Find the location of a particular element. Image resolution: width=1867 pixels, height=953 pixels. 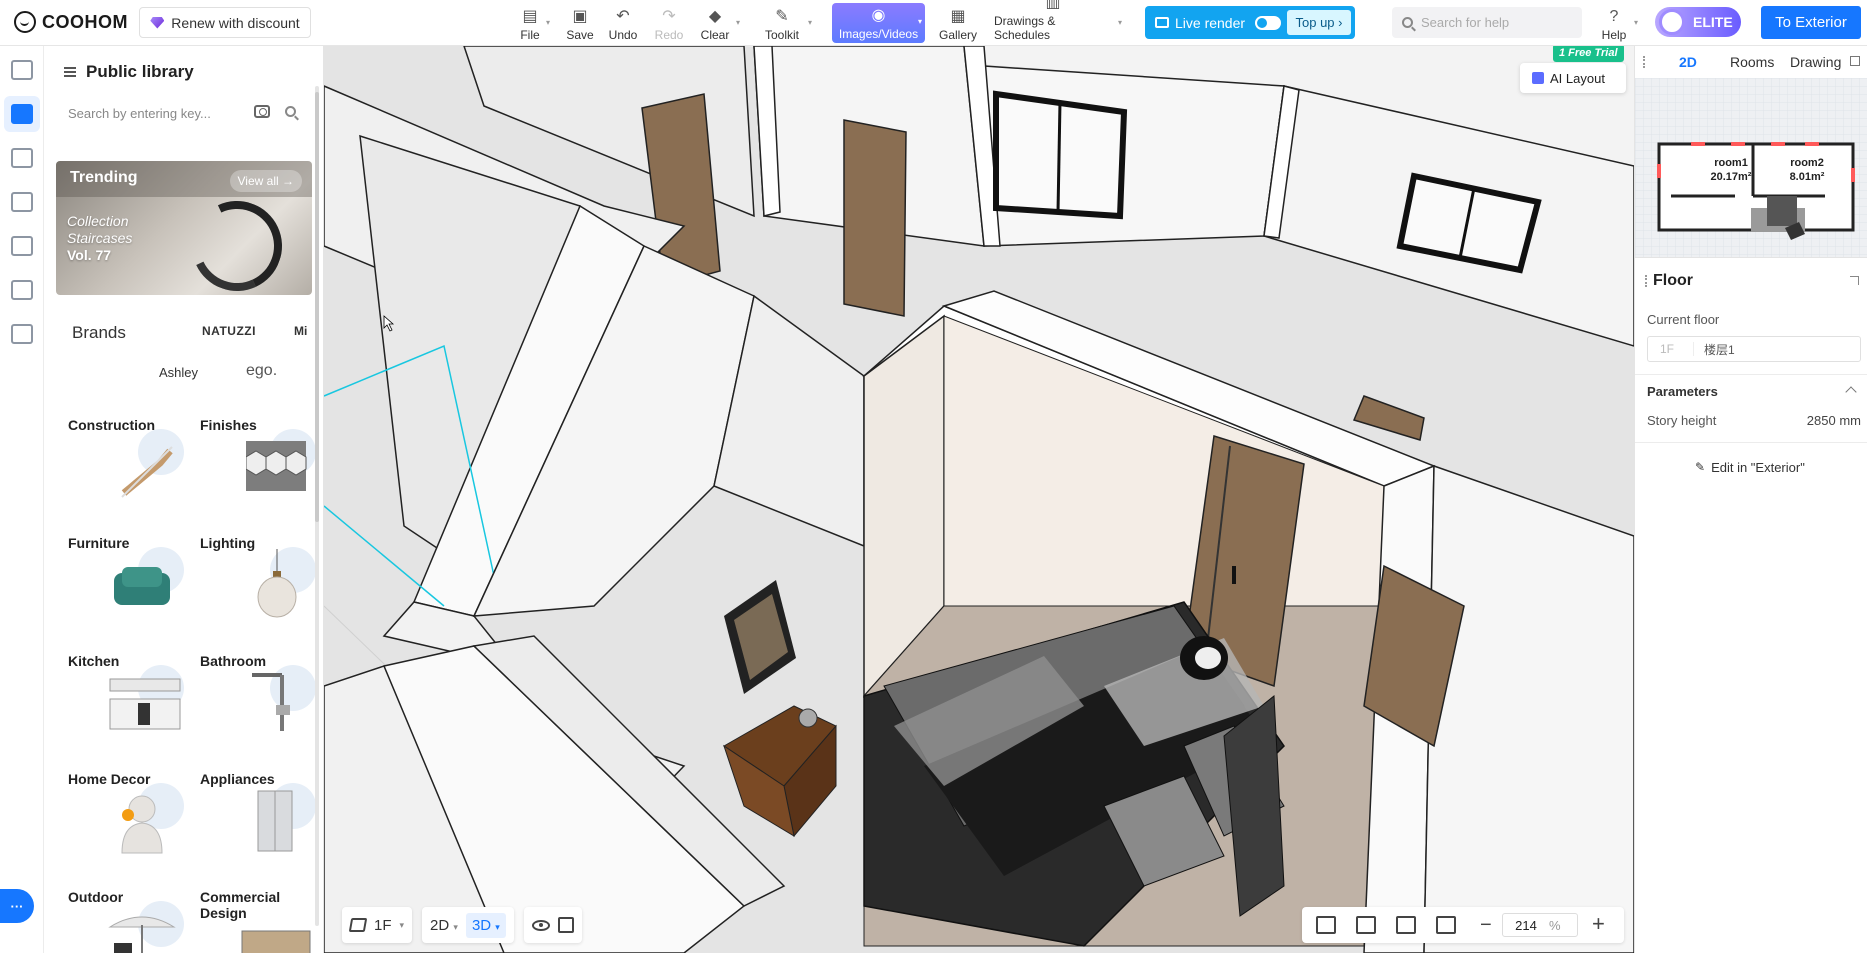

category-finishes: Finishes is located at coordinates (258, 467).